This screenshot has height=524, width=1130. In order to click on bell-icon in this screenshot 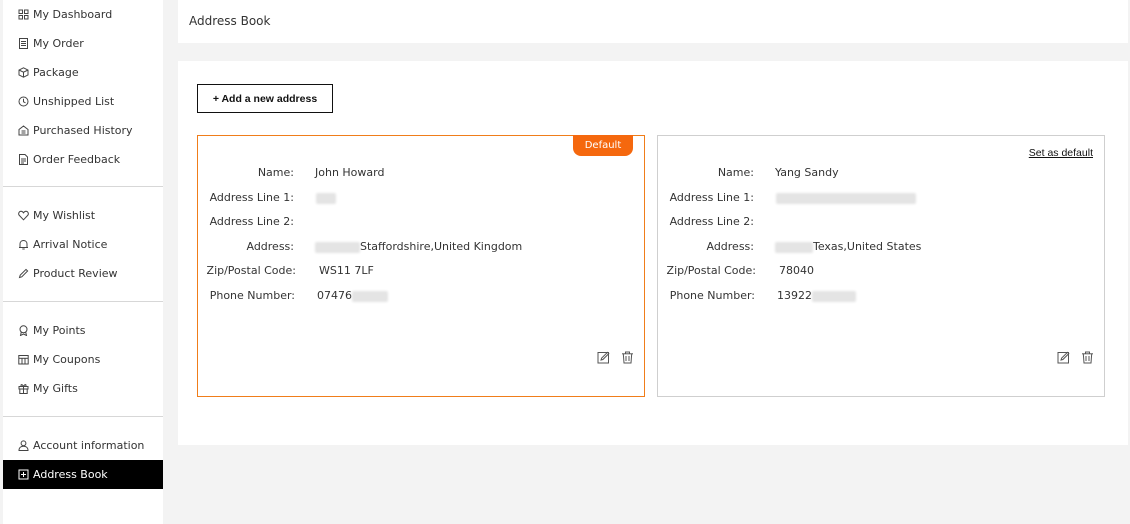, I will do `click(23, 244)`.